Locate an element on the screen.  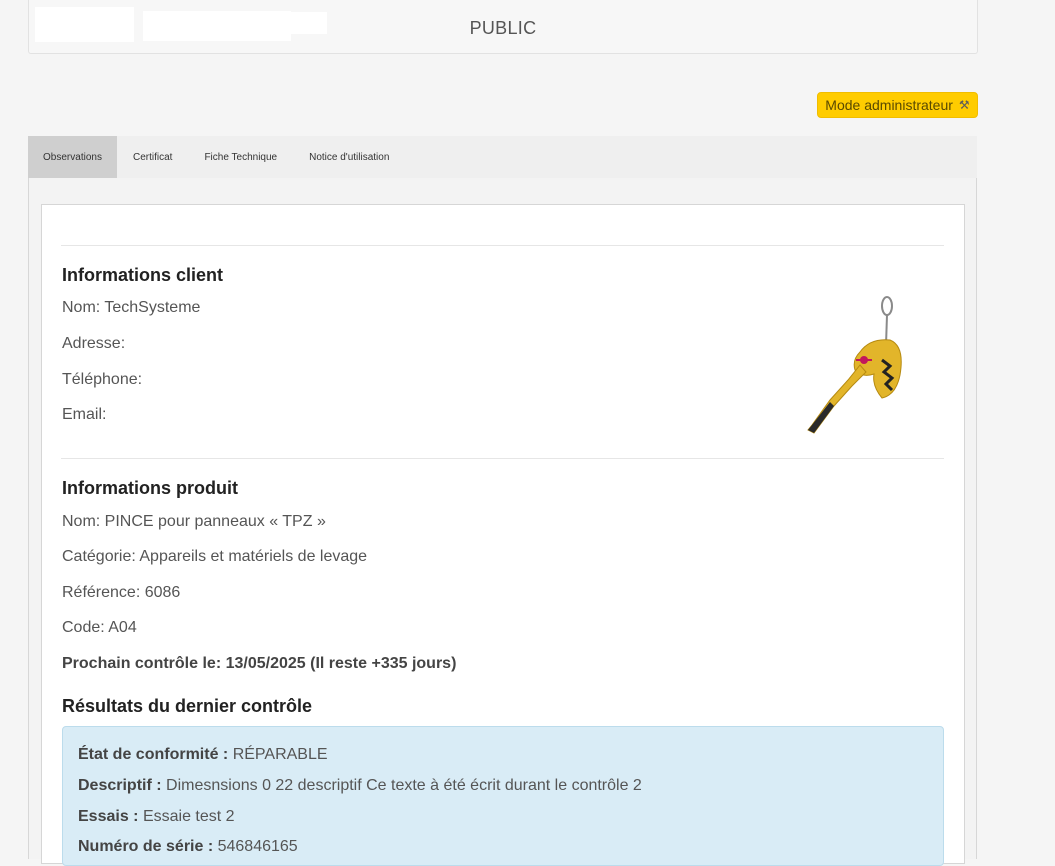
conformity-value: RÉPARABLE is located at coordinates (280, 754).